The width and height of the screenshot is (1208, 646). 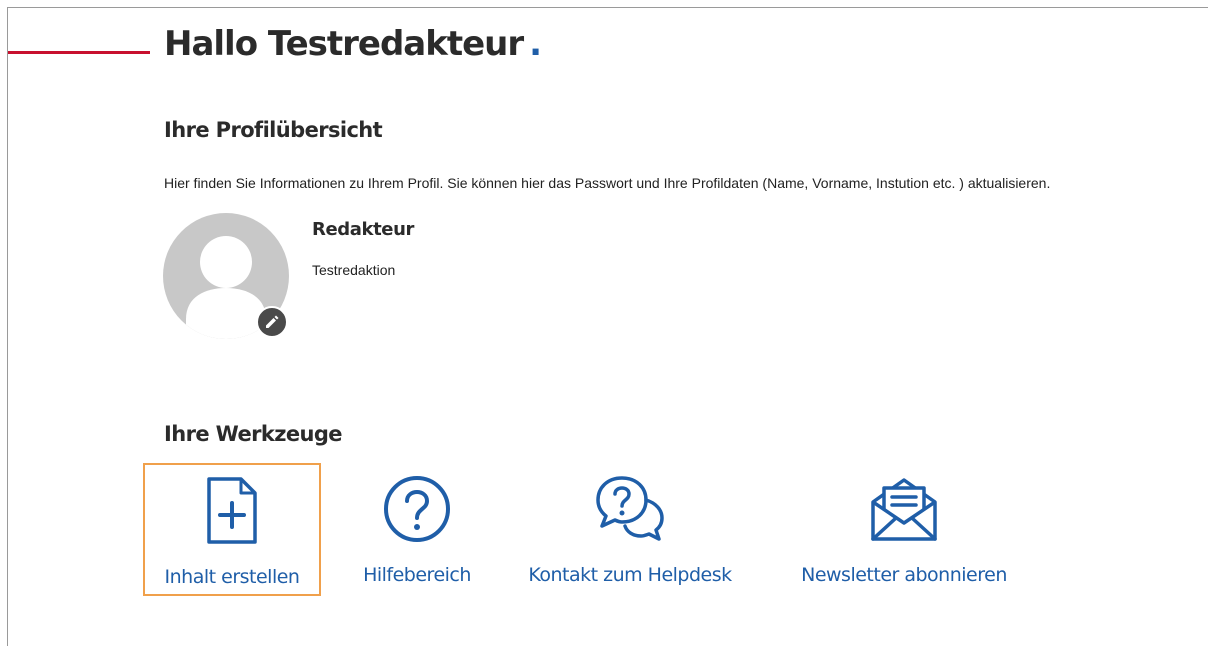 I want to click on pencil-icon, so click(x=272, y=321).